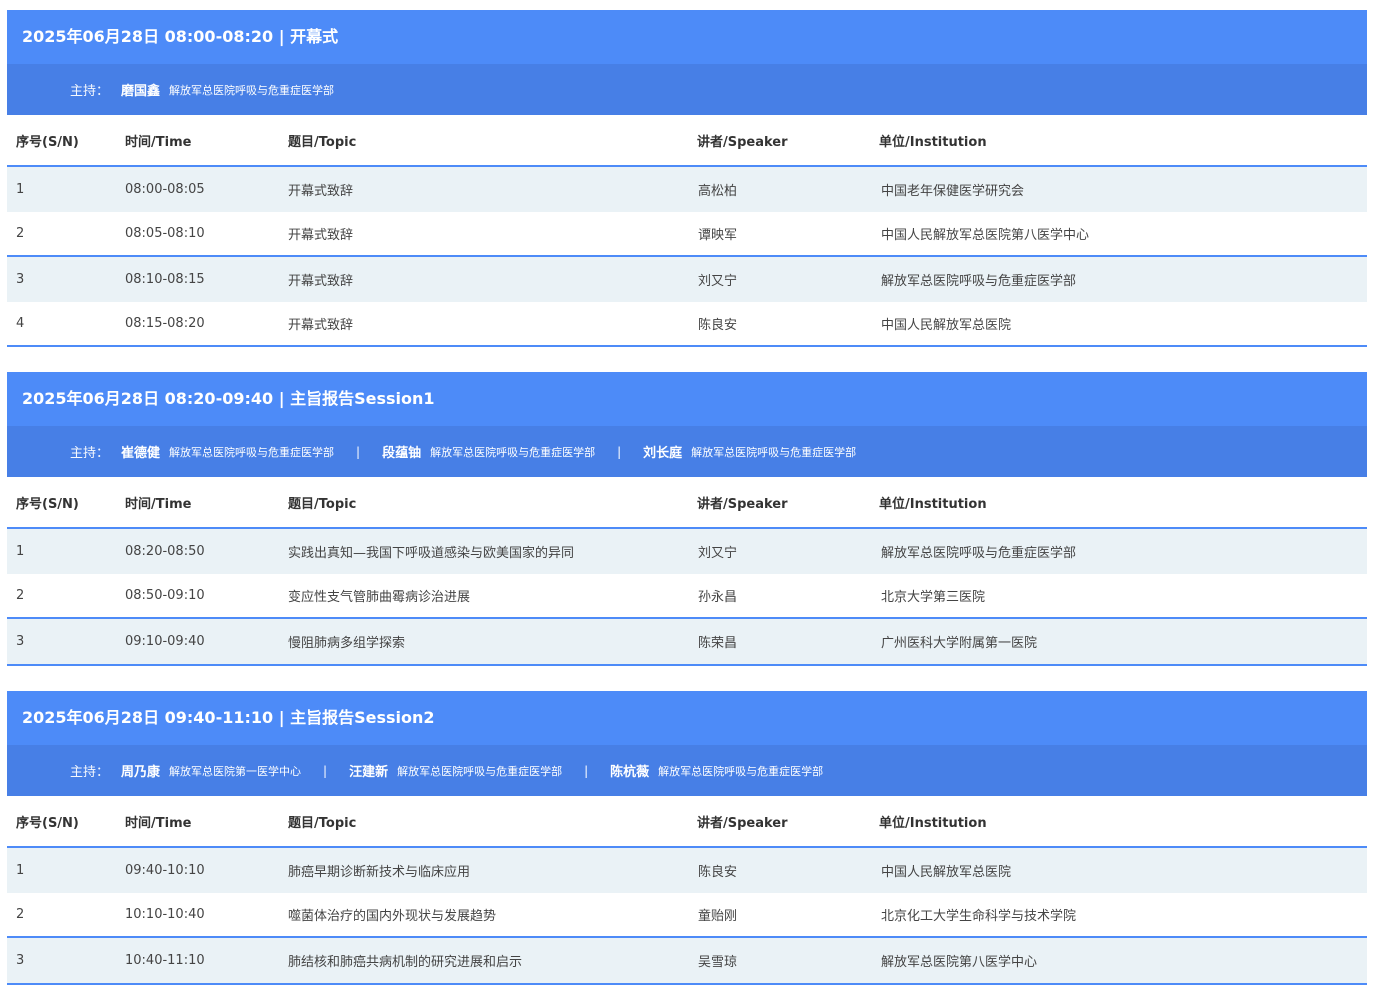  Describe the element at coordinates (718, 872) in the screenshot. I see `cell-speaker: 陈良安` at that location.